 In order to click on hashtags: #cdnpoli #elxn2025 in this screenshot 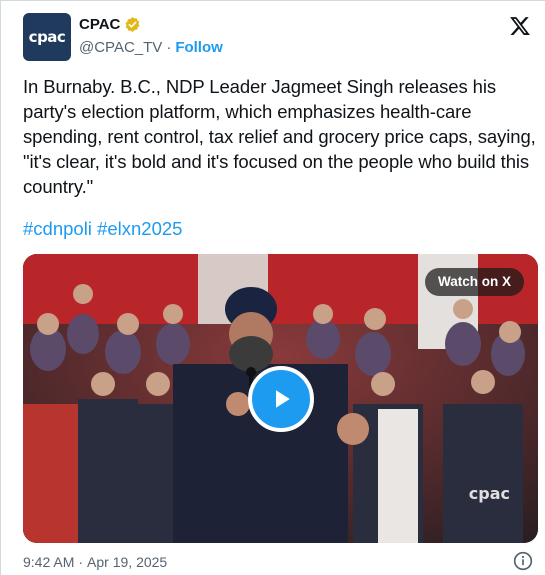, I will do `click(102, 229)`.